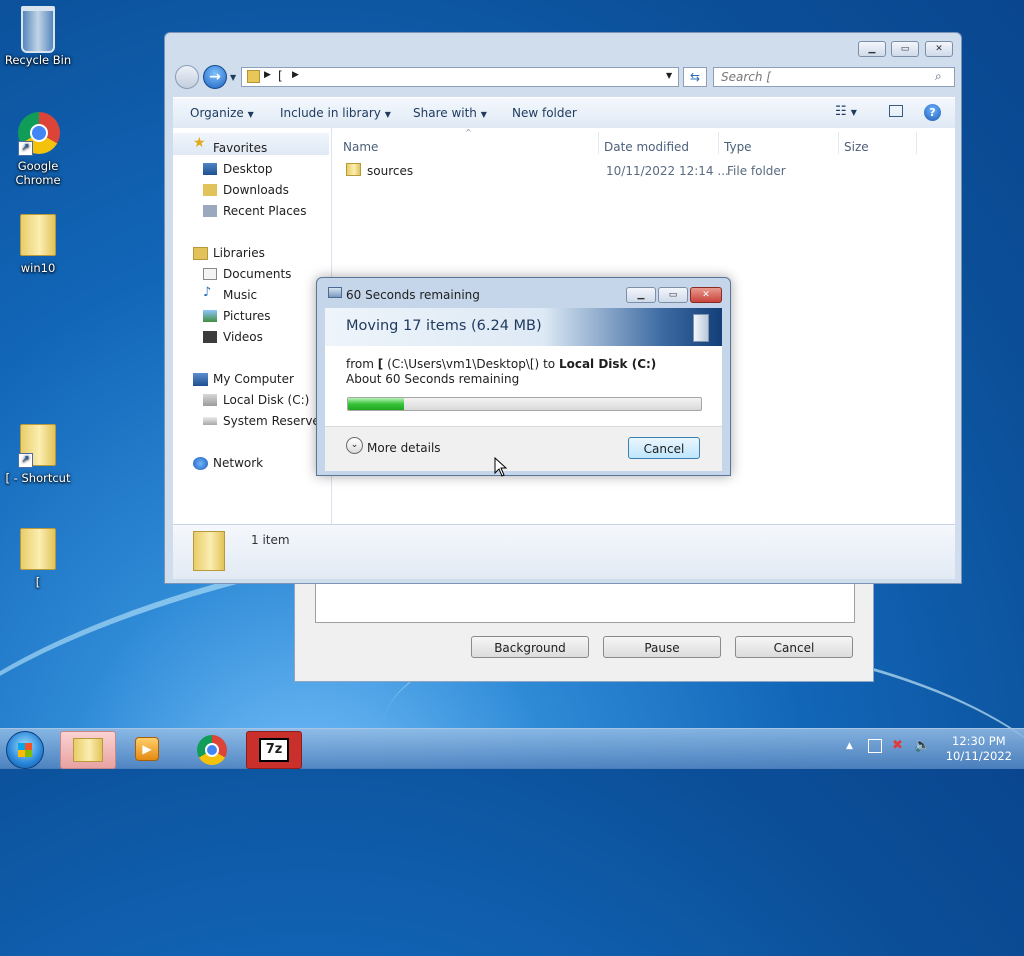 This screenshot has width=1024, height=956. What do you see at coordinates (38, 36) in the screenshot?
I see `desktop-icon-recycle-bin: Recycle Bin` at bounding box center [38, 36].